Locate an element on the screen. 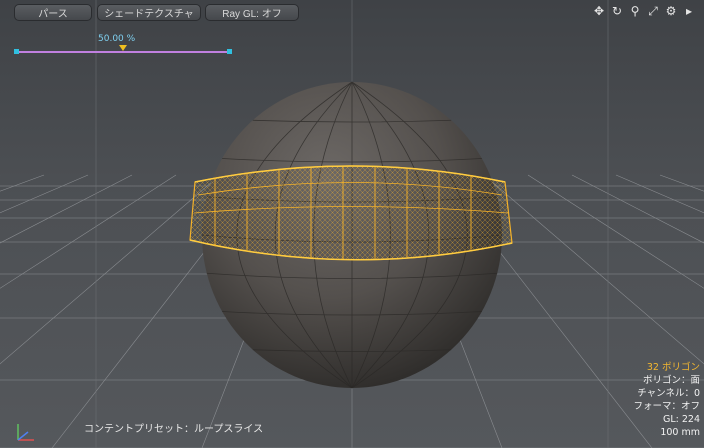 This screenshot has height=448, width=704. maximize-icon: ⤢ is located at coordinates (653, 11).